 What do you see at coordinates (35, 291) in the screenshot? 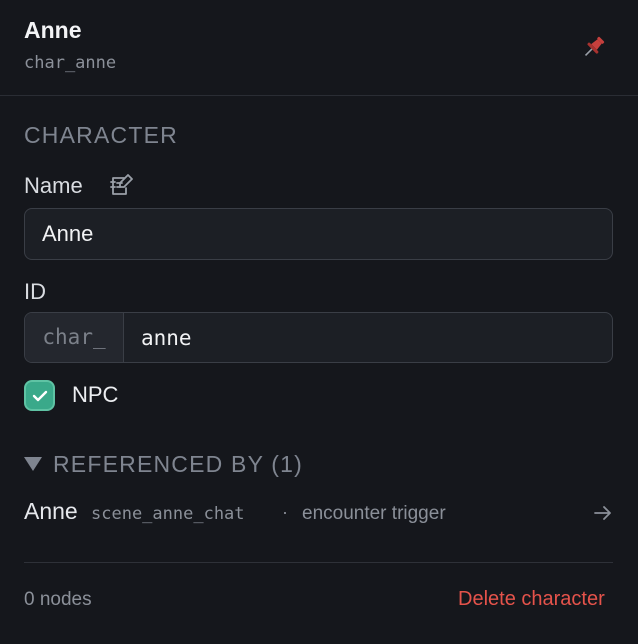
I see `id-label: ID` at bounding box center [35, 291].